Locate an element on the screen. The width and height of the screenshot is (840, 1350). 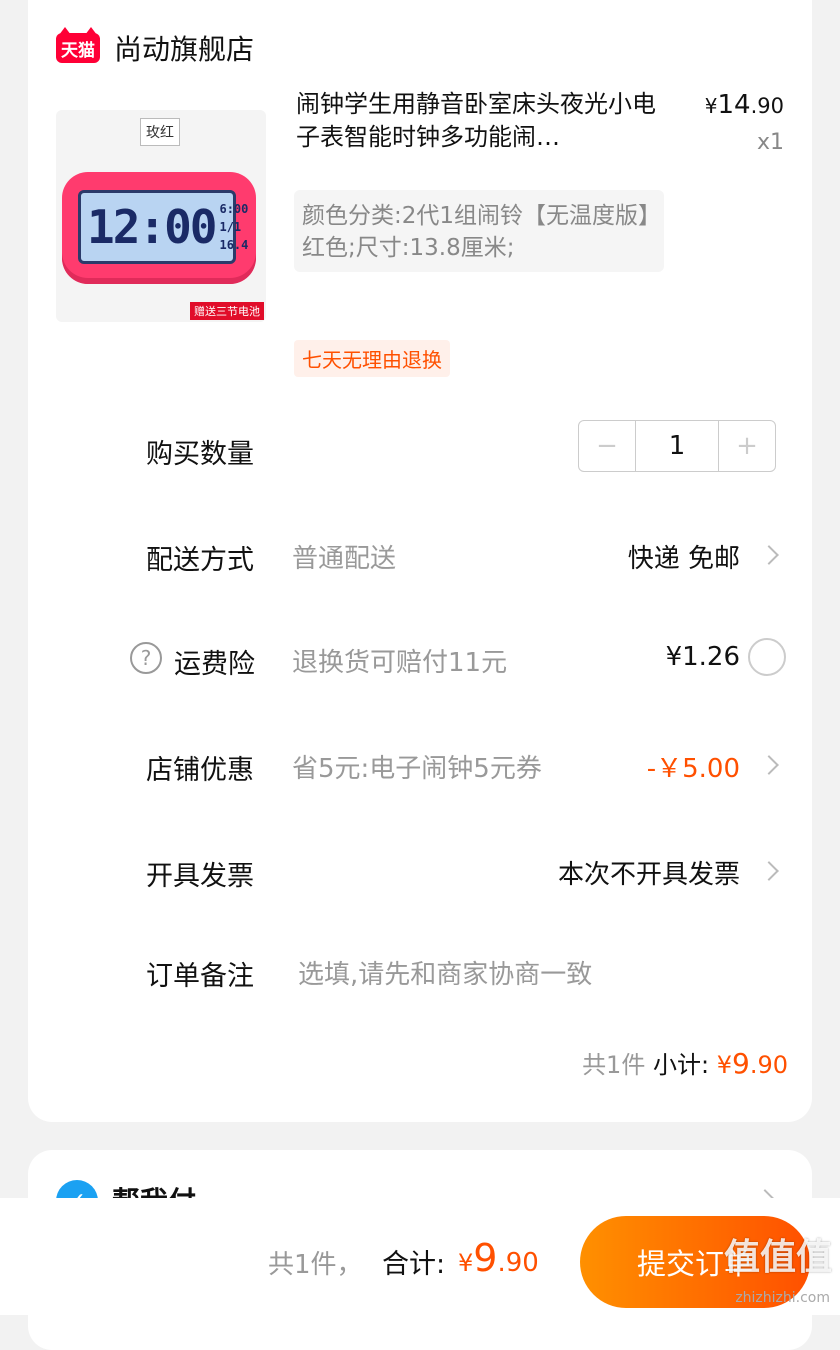
subtotal: 共1件 小计: ¥9.90 is located at coordinates (685, 1062).